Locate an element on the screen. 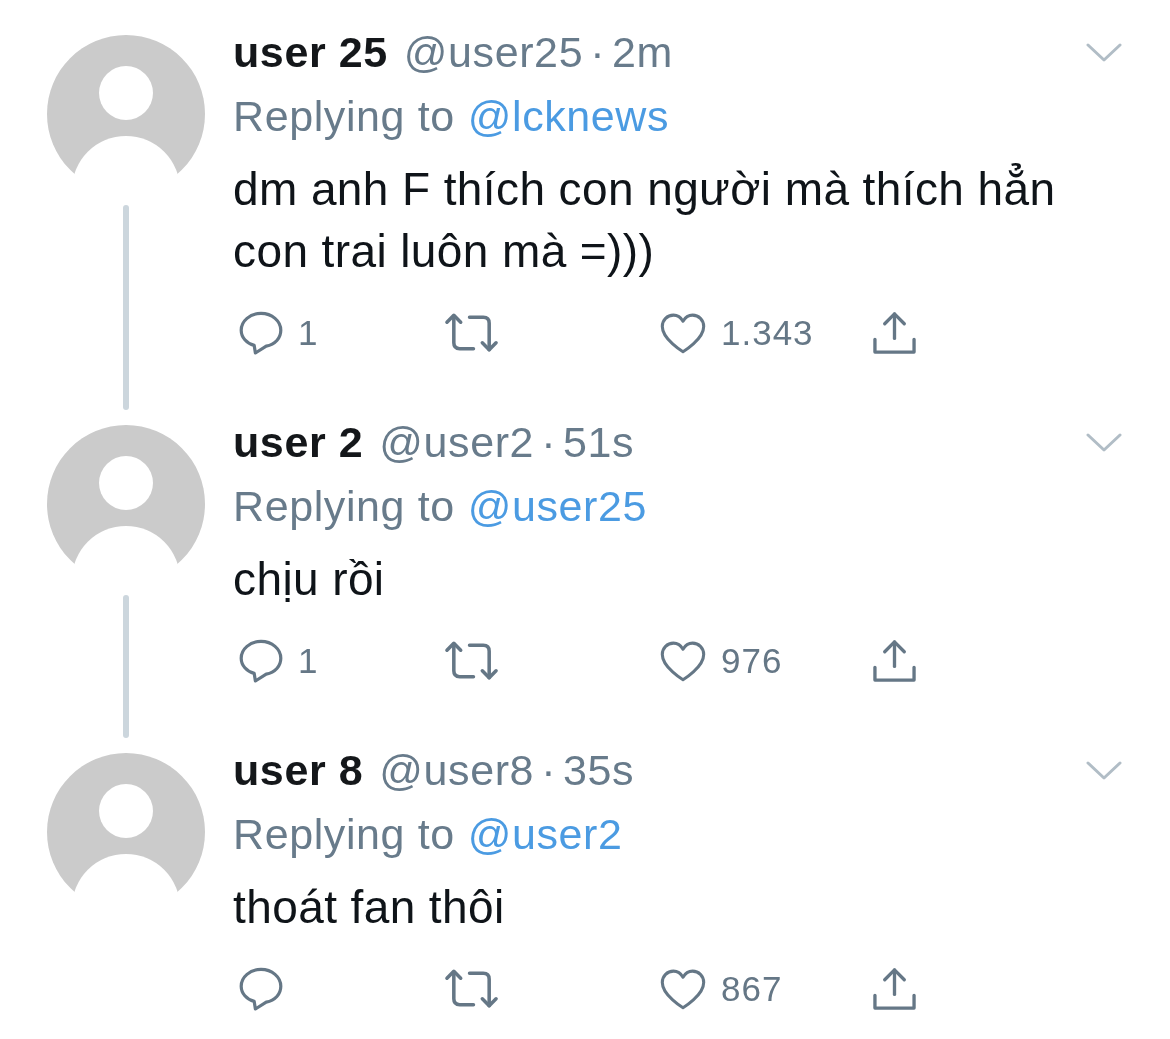  timestamp: 2m is located at coordinates (642, 52).